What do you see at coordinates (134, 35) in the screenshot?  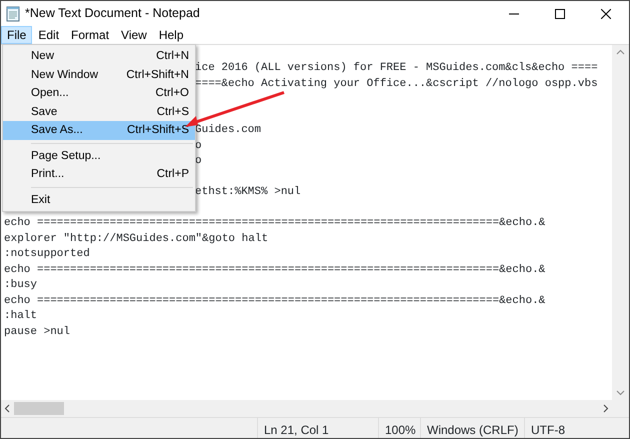 I see `menu-item: View` at bounding box center [134, 35].